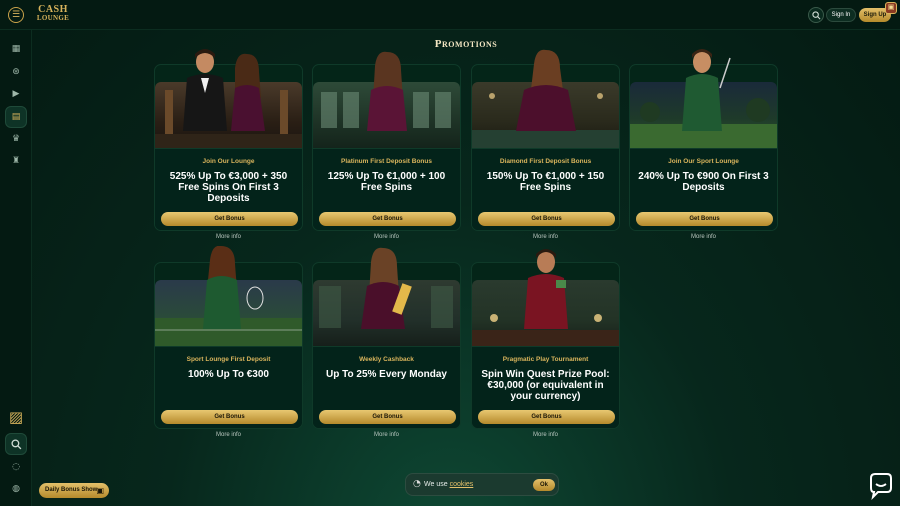 This screenshot has width=900, height=506. Describe the element at coordinates (16, 268) in the screenshot. I see `sidebar: ▦ ⊛ ▶ ▤ ♛ ♜ ▨ ◌ ◍` at that location.